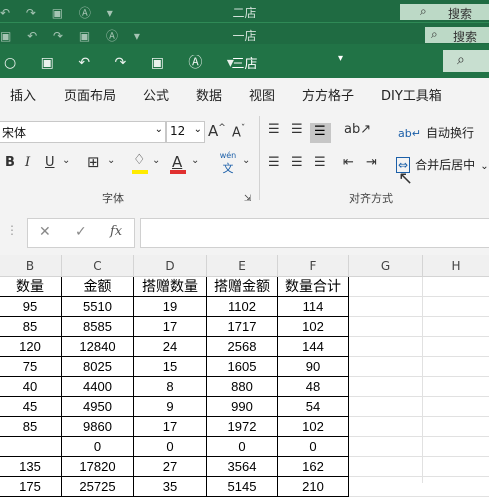 Image resolution: width=489 pixels, height=497 pixels. What do you see at coordinates (139, 160) in the screenshot?
I see `fill-color-icon: ♢` at bounding box center [139, 160].